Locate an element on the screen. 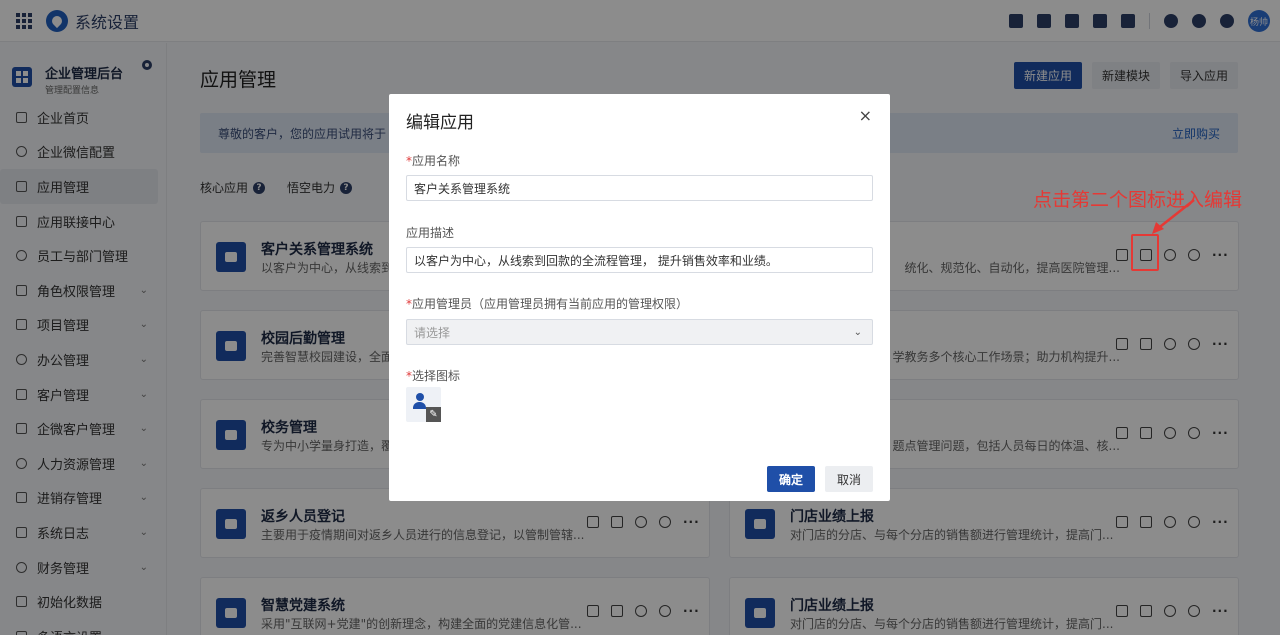 This screenshot has height=635, width=1280. user-icon is located at coordinates (420, 397).